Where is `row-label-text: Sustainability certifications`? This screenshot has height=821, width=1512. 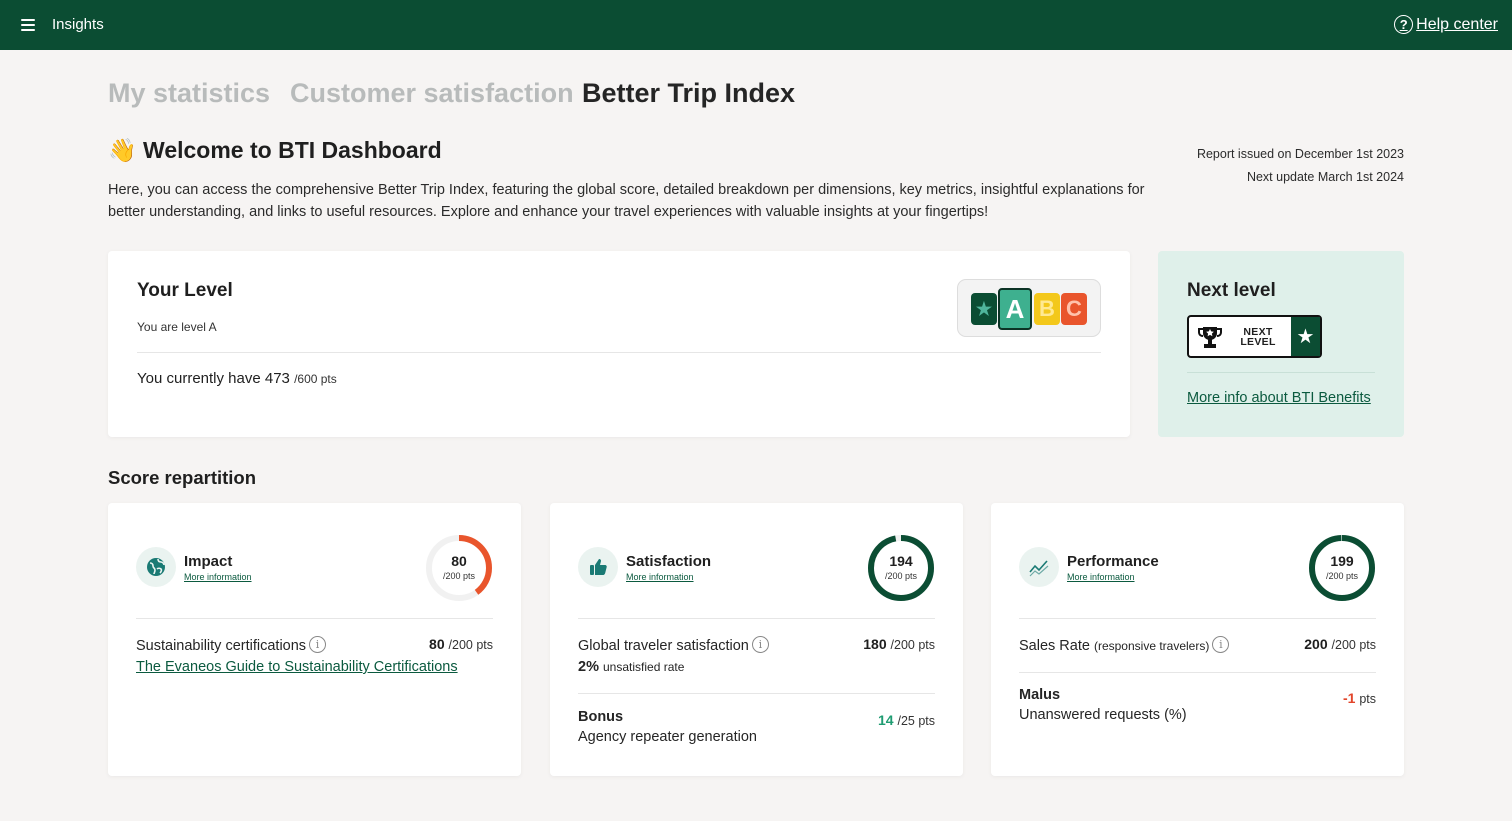 row-label-text: Sustainability certifications is located at coordinates (221, 646).